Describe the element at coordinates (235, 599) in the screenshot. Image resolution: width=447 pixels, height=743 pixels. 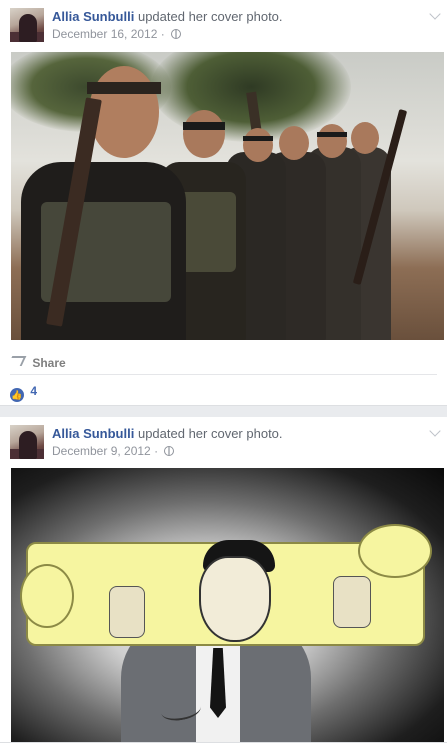
I see `cartoon-face` at that location.